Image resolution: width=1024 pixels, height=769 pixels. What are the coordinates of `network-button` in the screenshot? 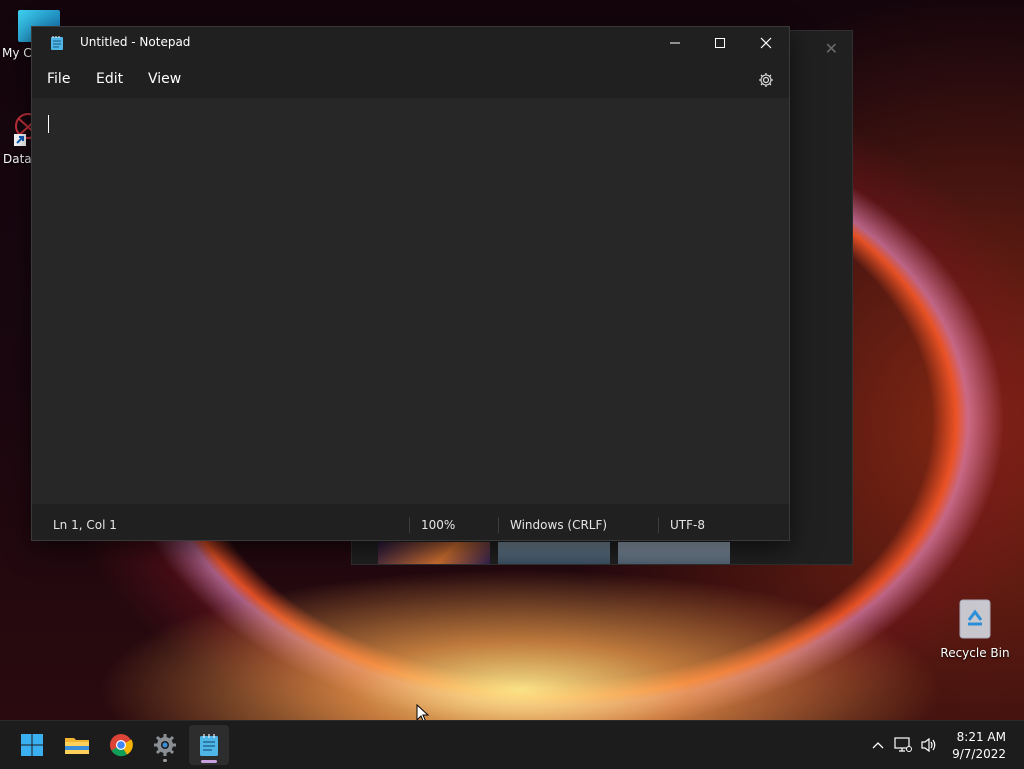 It's located at (903, 745).